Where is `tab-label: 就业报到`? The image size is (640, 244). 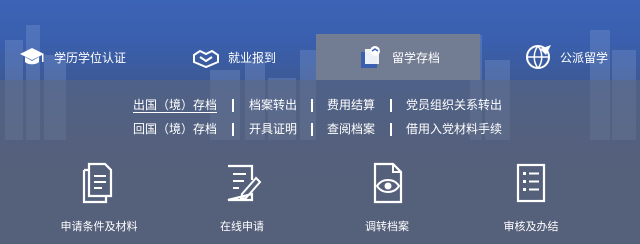 tab-label: 就业报到 is located at coordinates (252, 57).